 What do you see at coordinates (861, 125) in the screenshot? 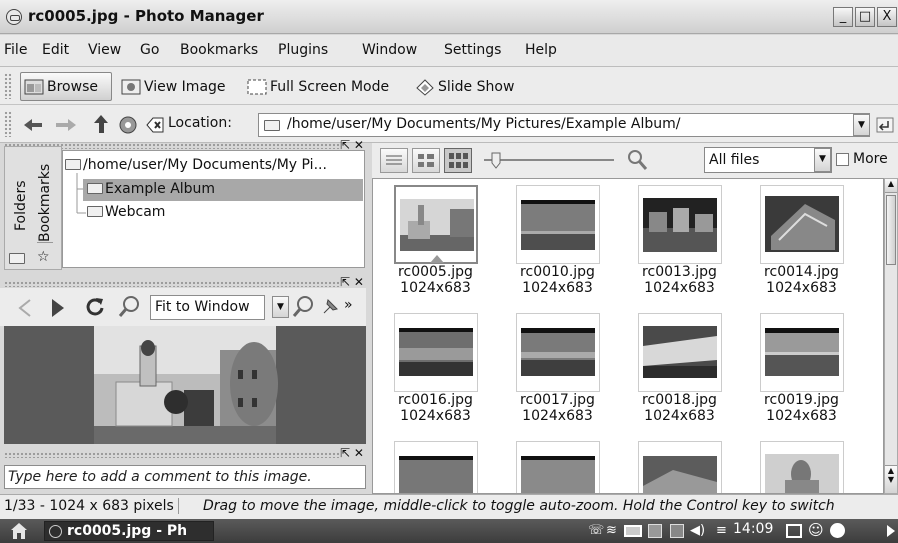
I see `location-dropdown-button: ▼` at bounding box center [861, 125].